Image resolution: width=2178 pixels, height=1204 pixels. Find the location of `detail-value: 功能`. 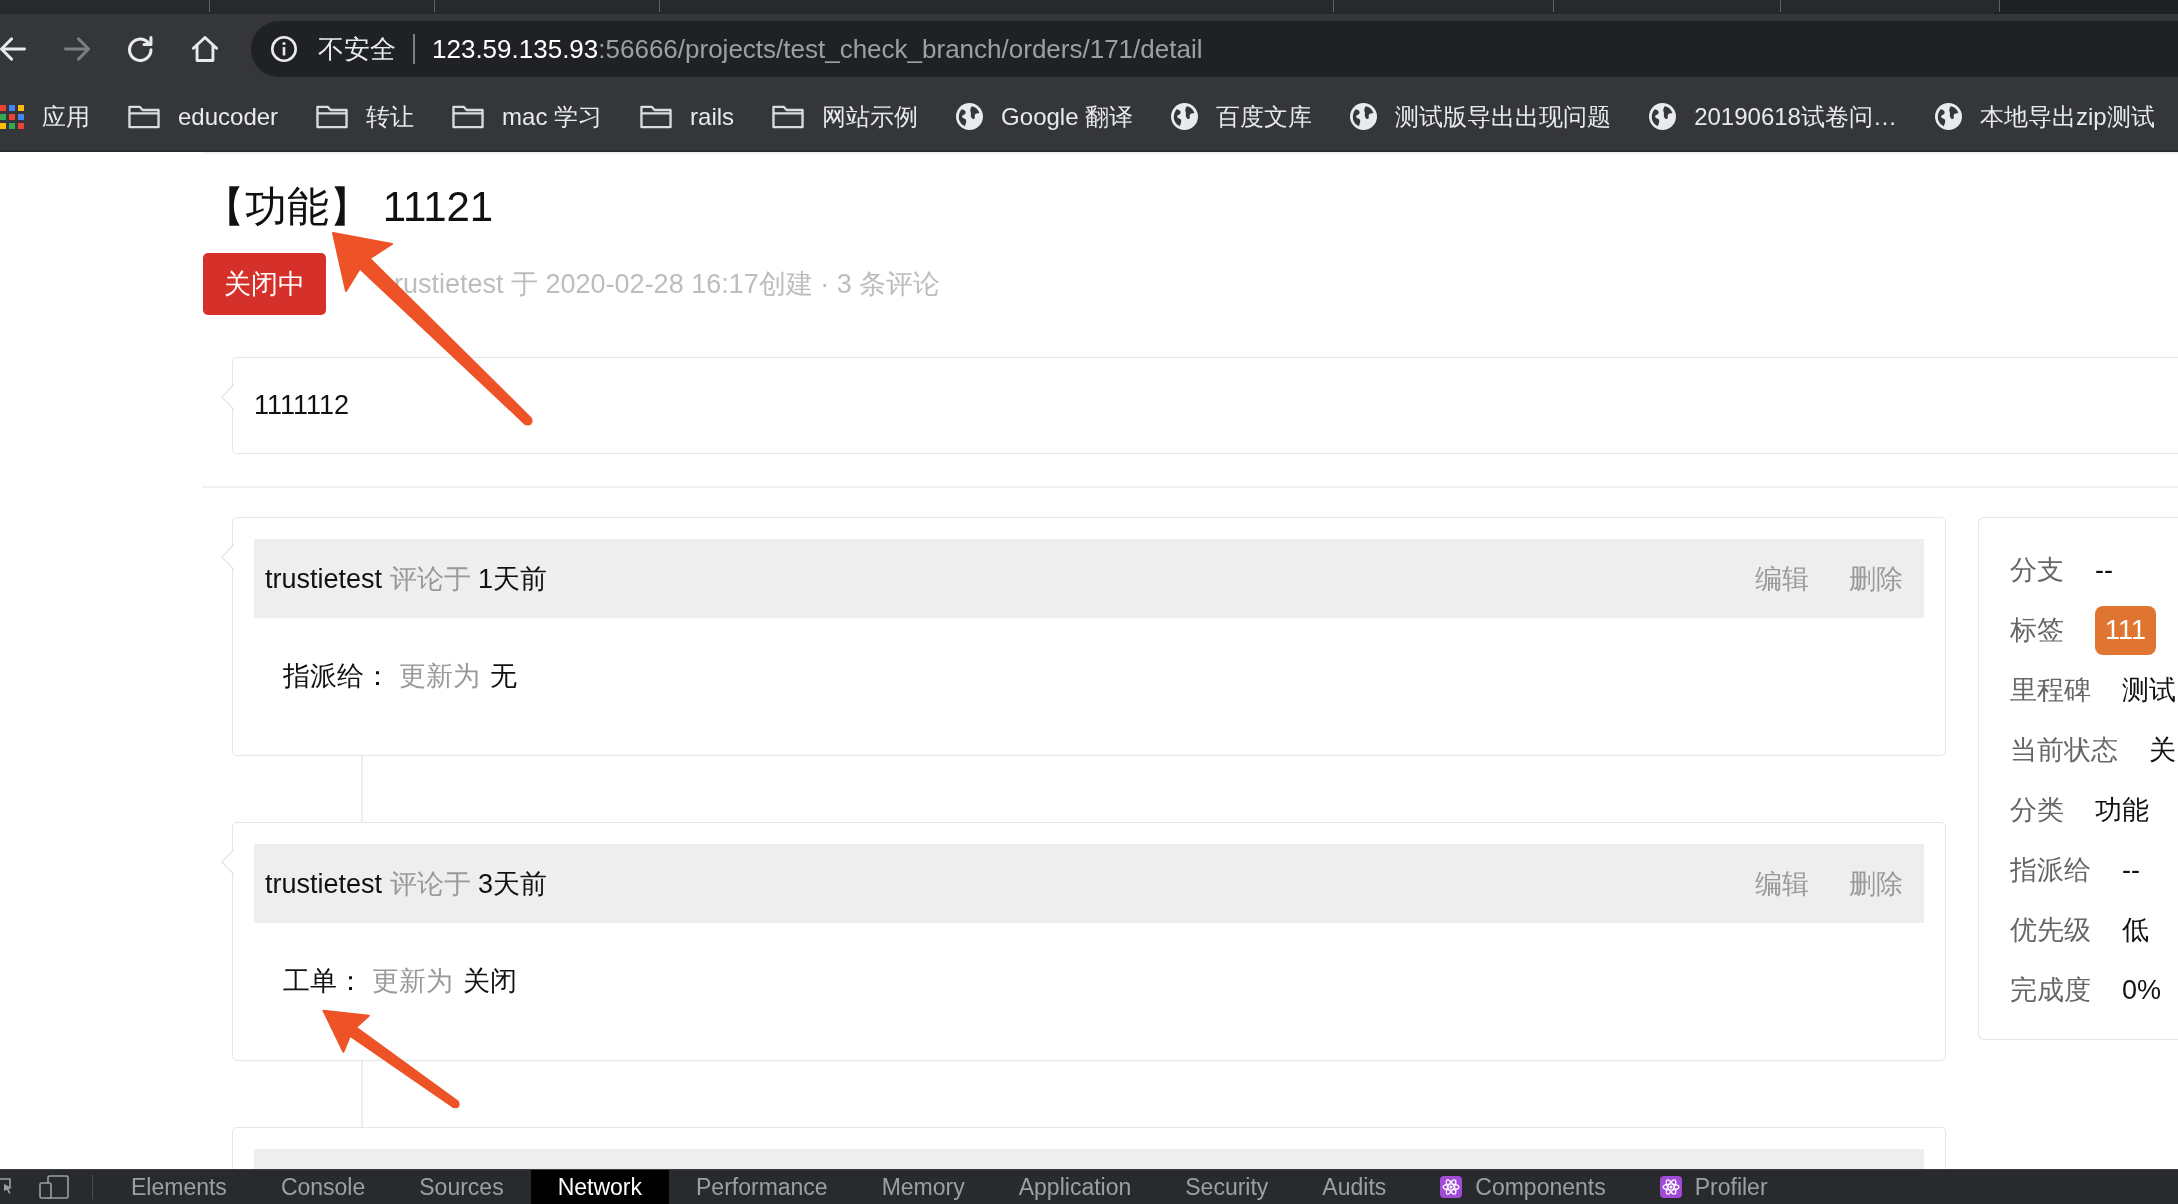

detail-value: 功能 is located at coordinates (2122, 810).